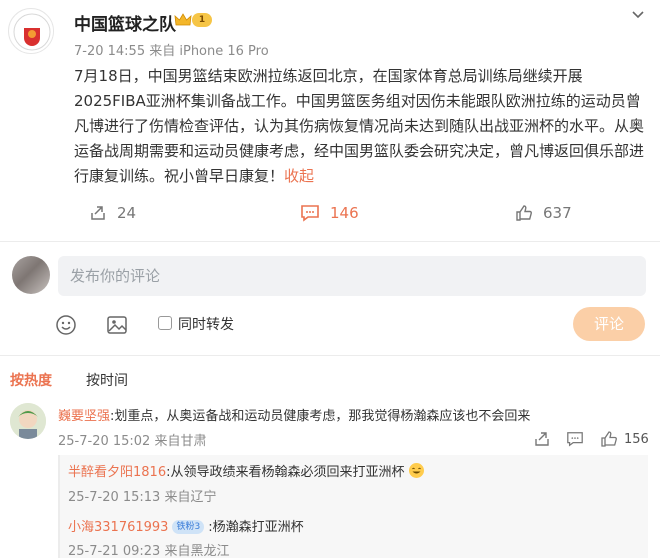  What do you see at coordinates (183, 19) in the screenshot?
I see `crown-icon` at bounding box center [183, 19].